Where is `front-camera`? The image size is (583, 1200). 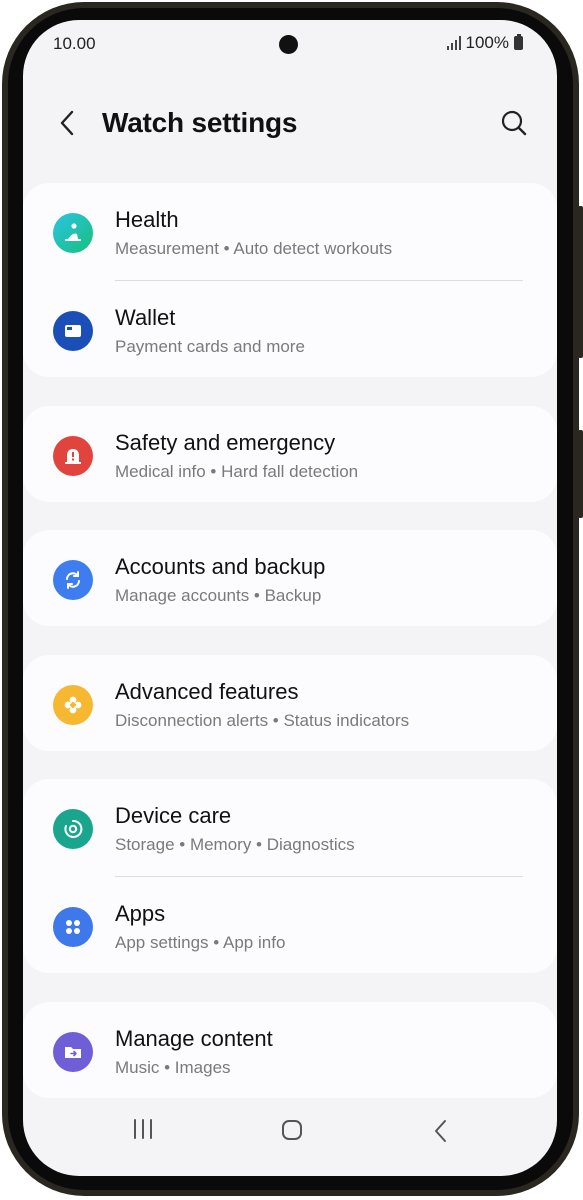 front-camera is located at coordinates (288, 44).